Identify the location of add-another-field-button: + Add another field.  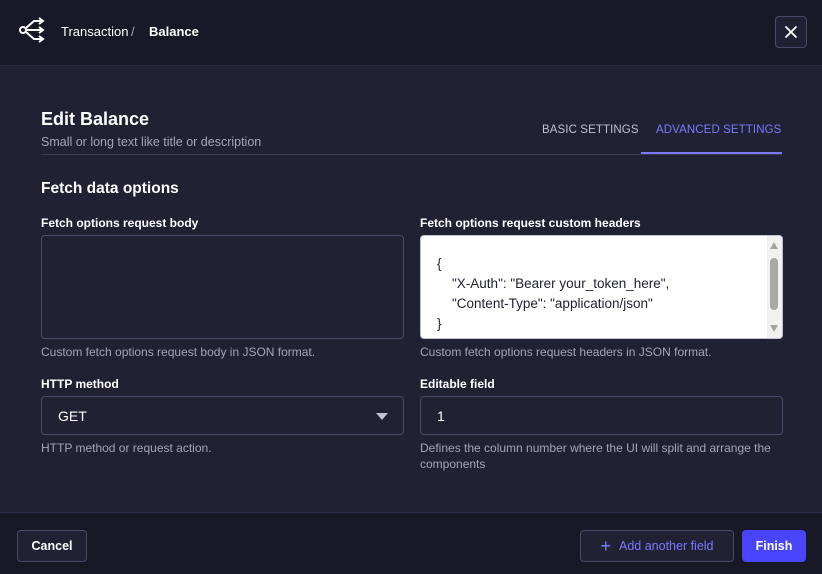
(657, 546).